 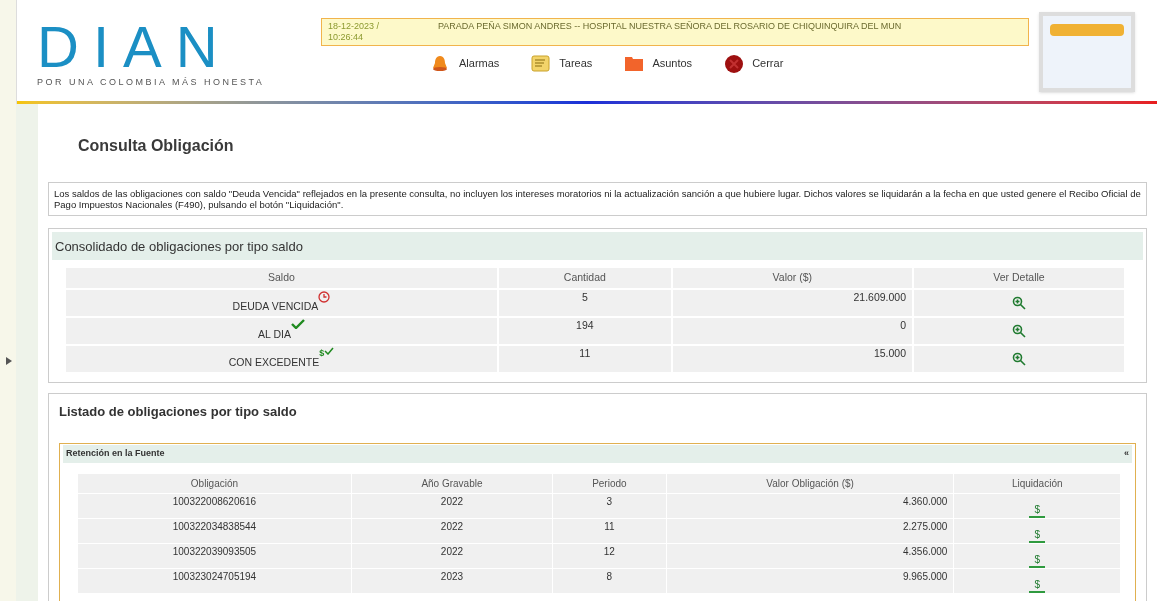 What do you see at coordinates (322, 352) in the screenshot?
I see `currency-mark: $` at bounding box center [322, 352].